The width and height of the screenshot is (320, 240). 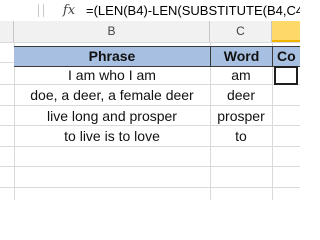 What do you see at coordinates (7, 31) in the screenshot?
I see `select-all-corner` at bounding box center [7, 31].